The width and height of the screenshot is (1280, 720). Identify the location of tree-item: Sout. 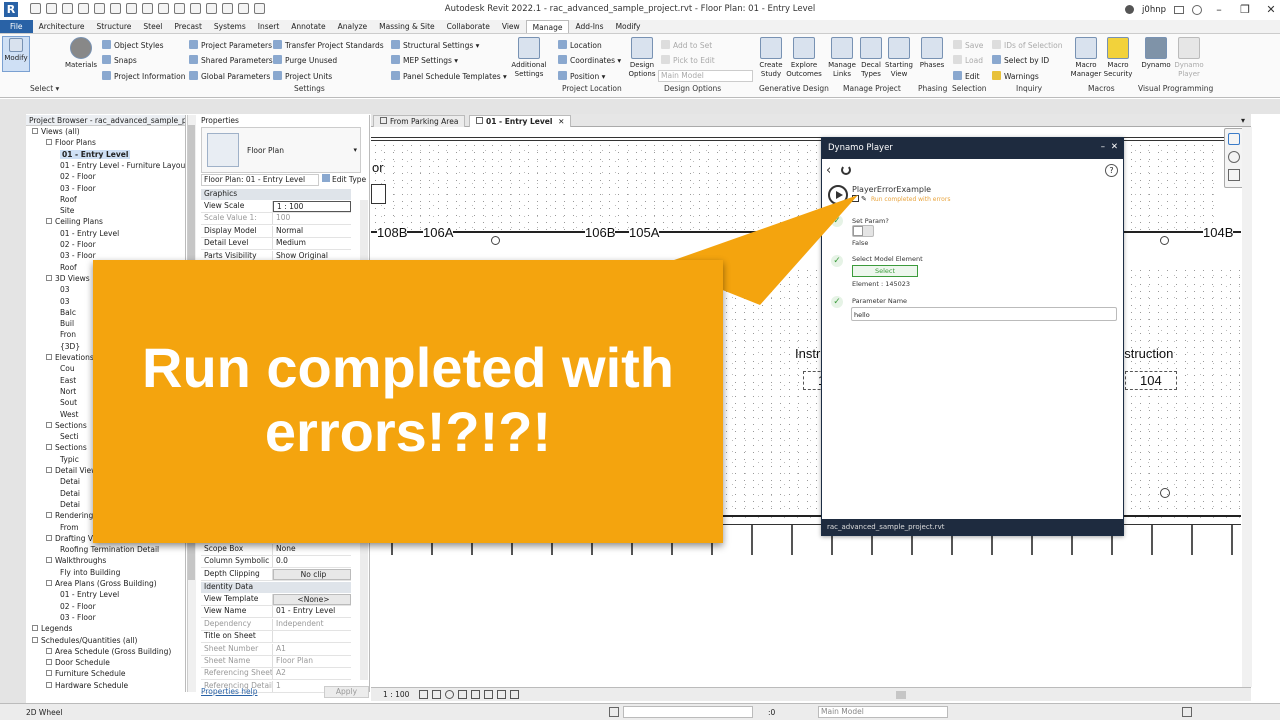
(68, 402).